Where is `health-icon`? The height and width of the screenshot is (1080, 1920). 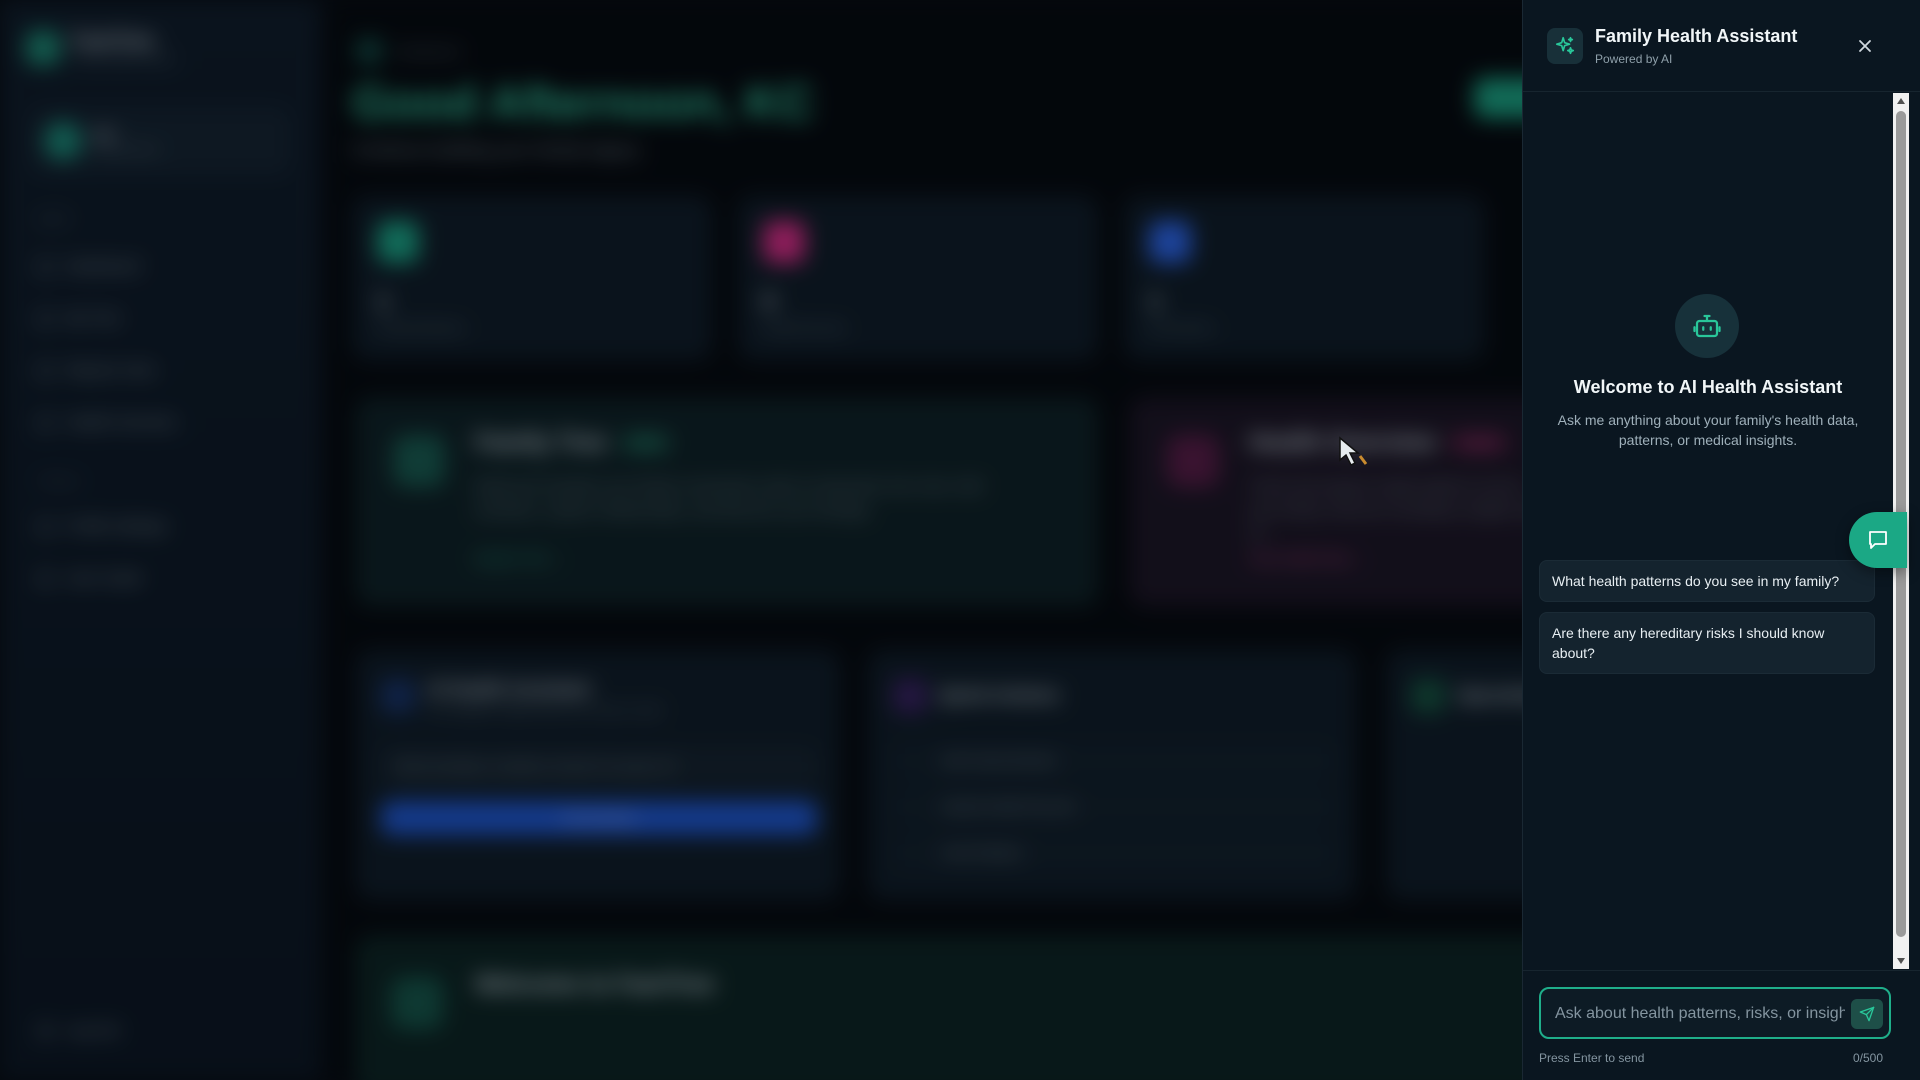 health-icon is located at coordinates (45, 422).